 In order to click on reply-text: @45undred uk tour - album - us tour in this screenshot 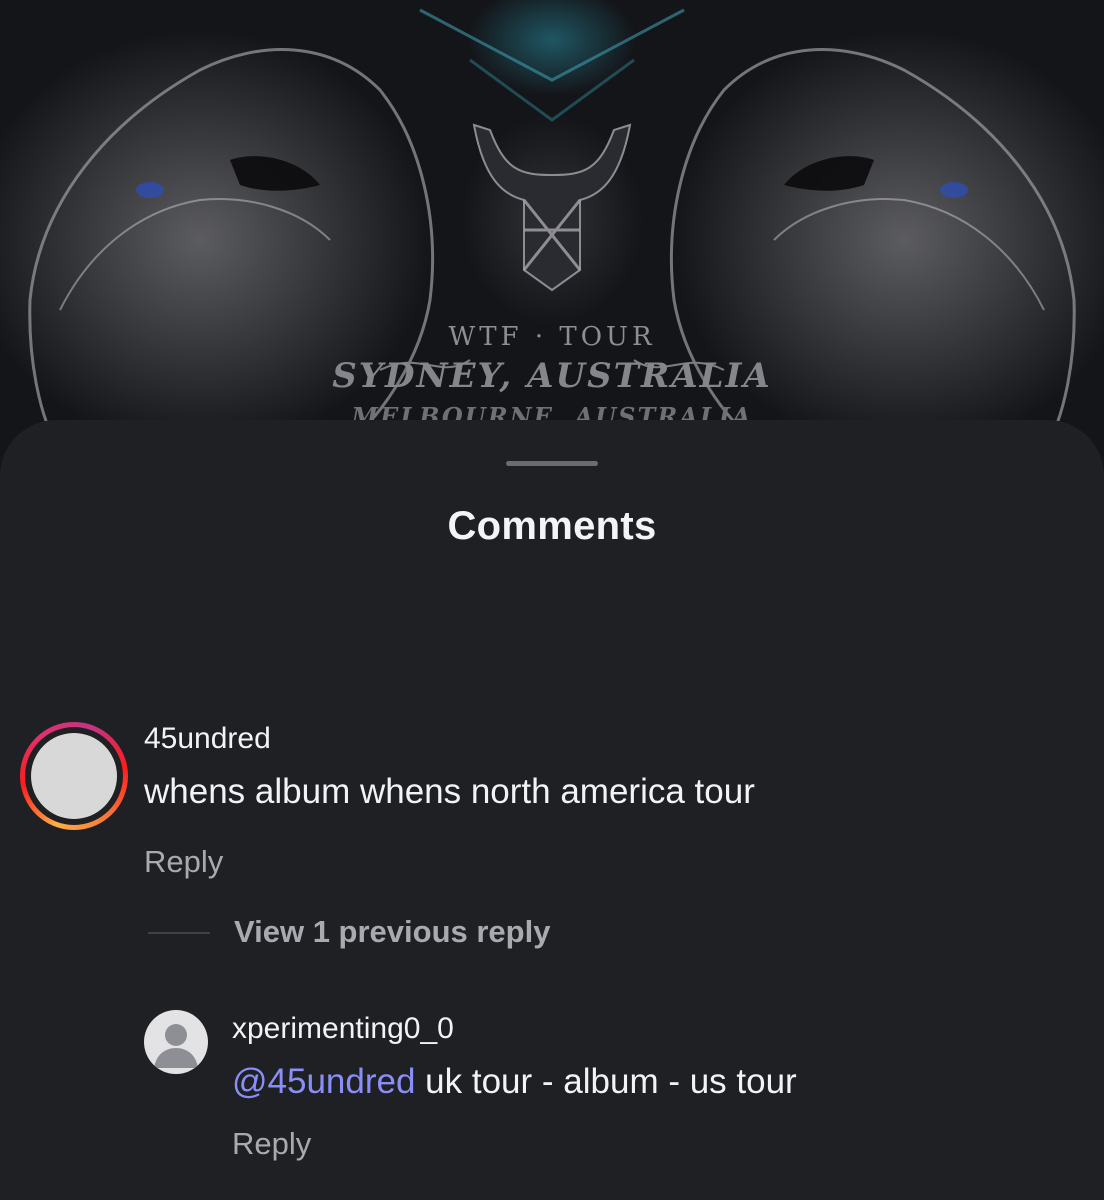, I will do `click(514, 1082)`.